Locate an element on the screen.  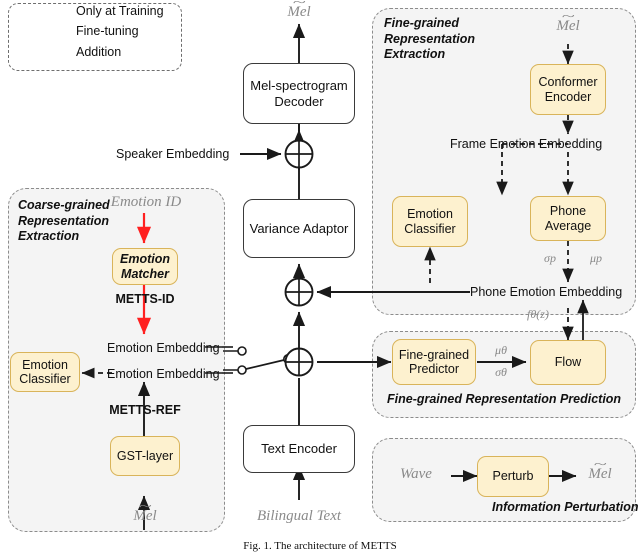
emotion-matcher-label: Emotion Matcher is located at coordinates (145, 266).